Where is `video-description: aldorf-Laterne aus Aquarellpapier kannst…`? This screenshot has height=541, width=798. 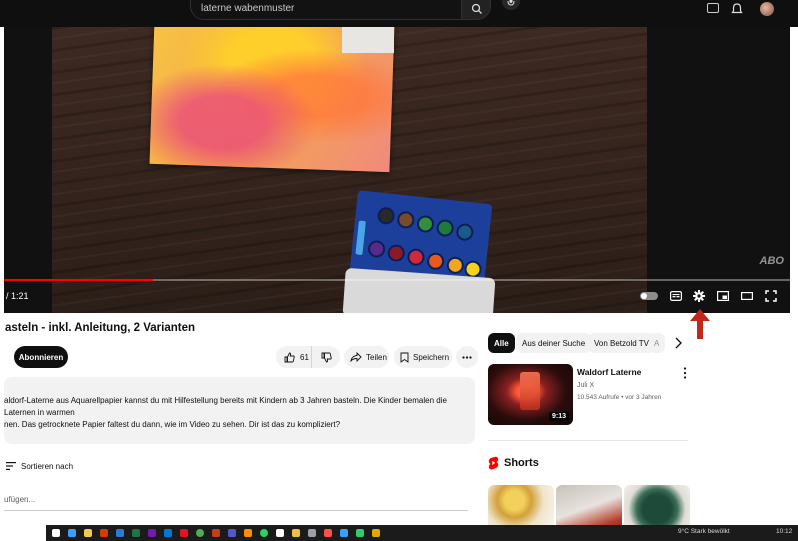 video-description: aldorf-Laterne aus Aquarellpapier kannst… is located at coordinates (239, 410).